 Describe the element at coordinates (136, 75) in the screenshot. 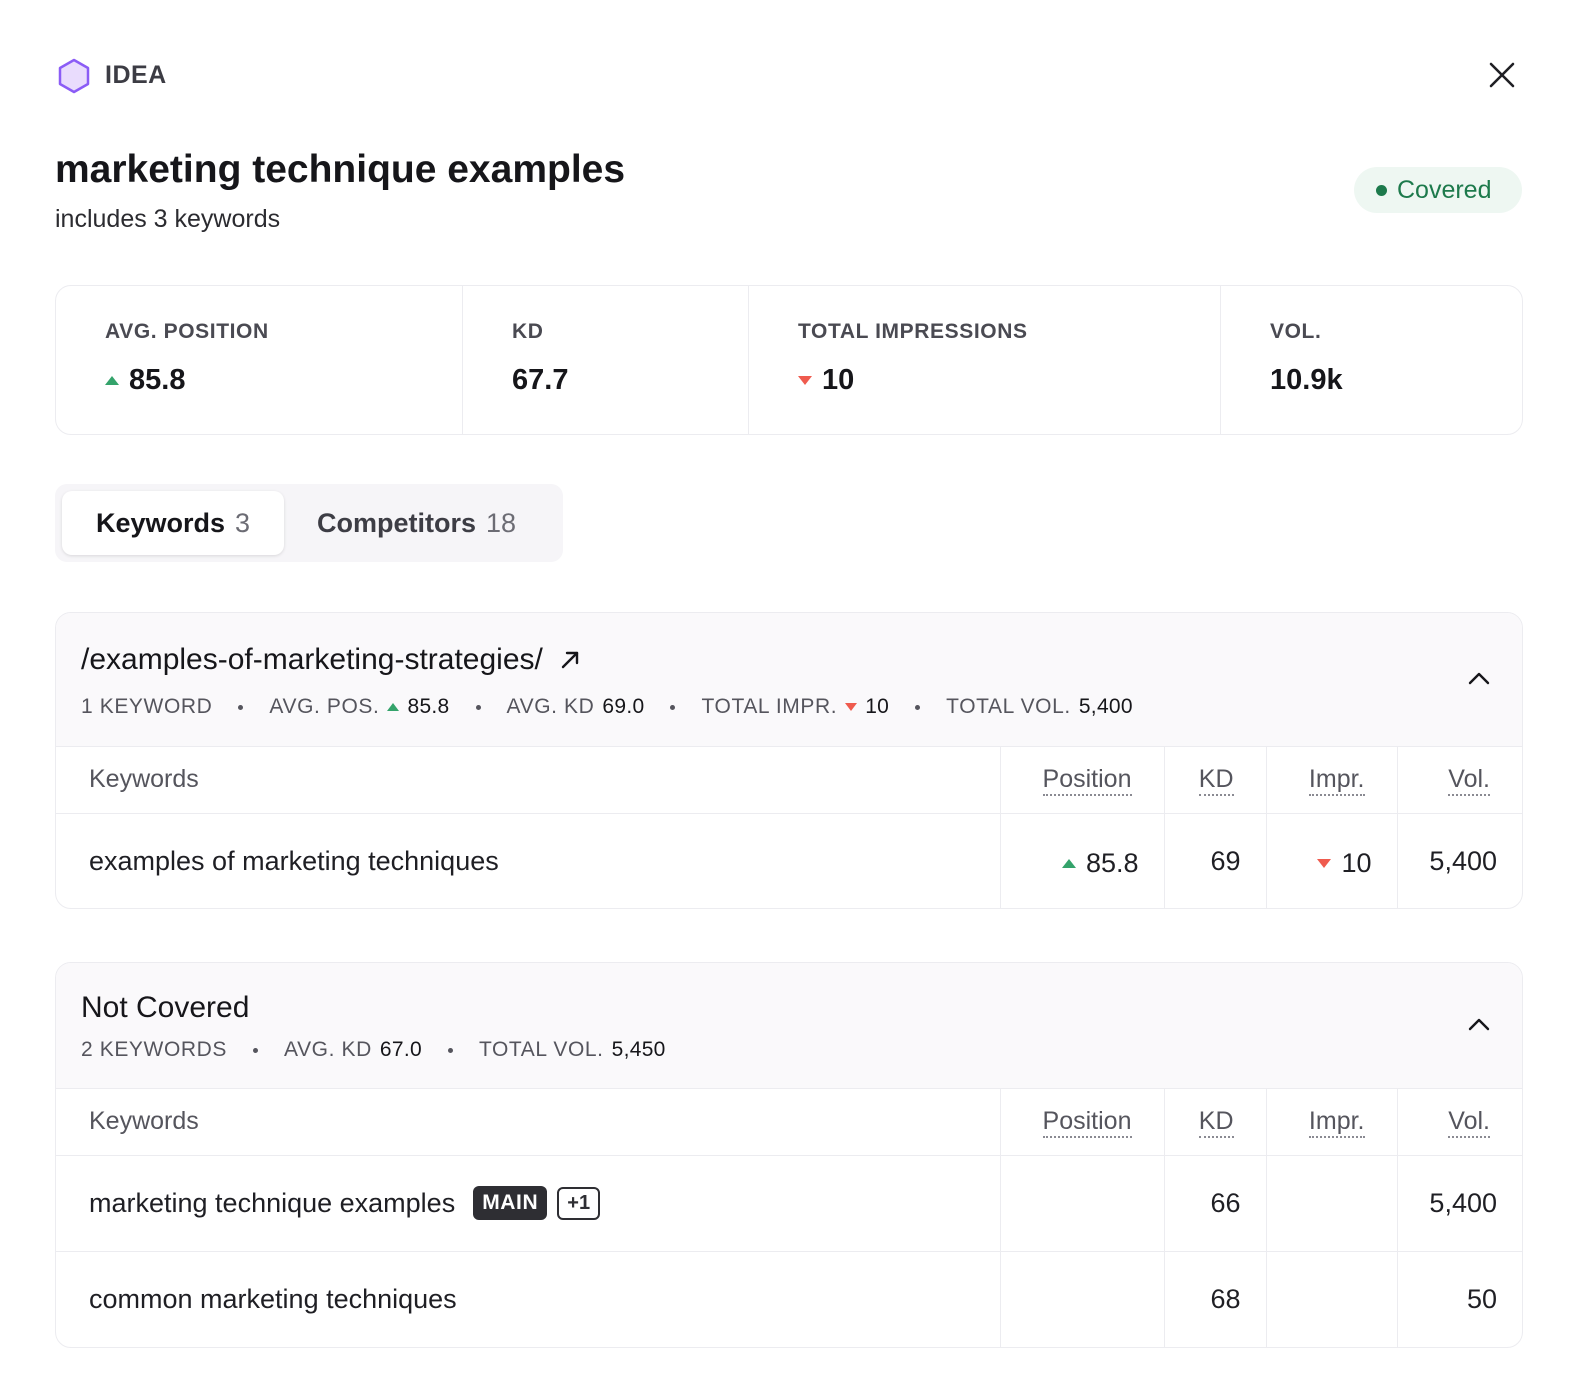

I see `idea-type-label: IDEA` at that location.